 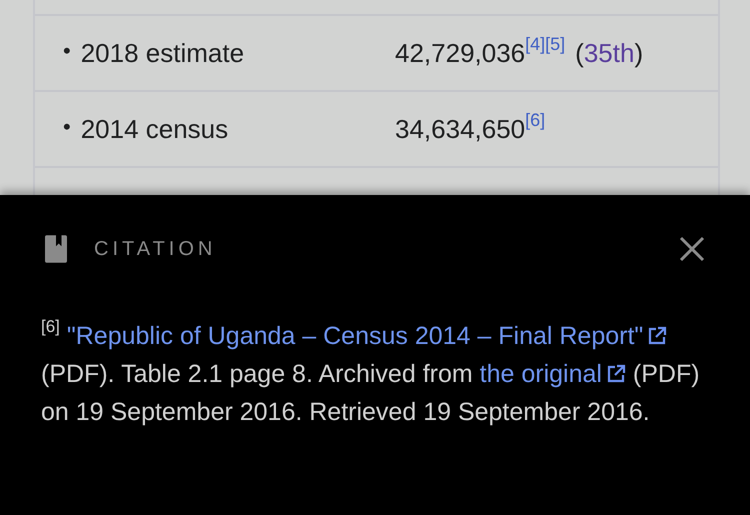 I want to click on row-value: 34,634,650, so click(x=460, y=129).